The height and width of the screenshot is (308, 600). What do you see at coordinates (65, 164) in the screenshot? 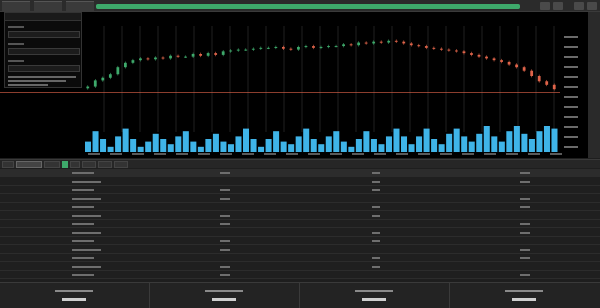
I see `results-tab-badge` at bounding box center [65, 164].